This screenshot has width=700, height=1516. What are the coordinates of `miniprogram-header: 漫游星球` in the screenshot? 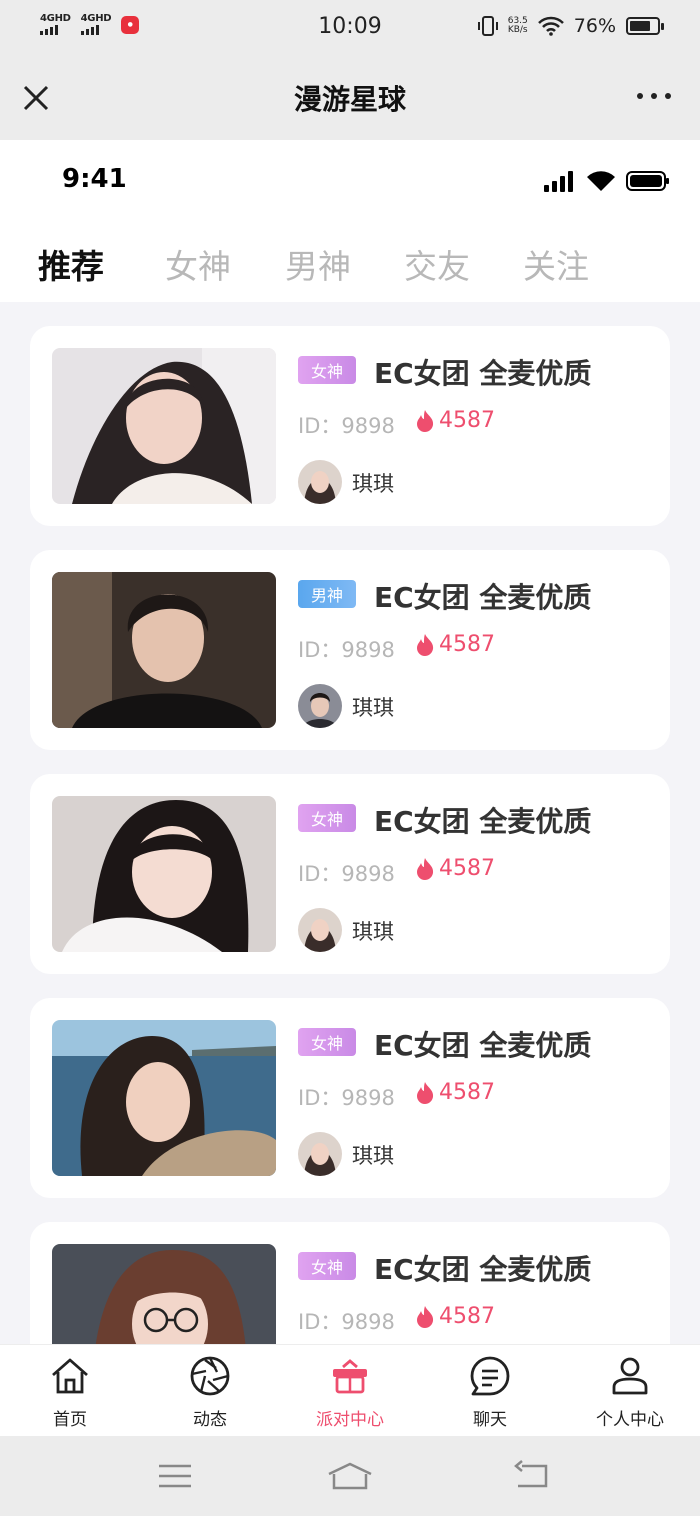 It's located at (350, 98).